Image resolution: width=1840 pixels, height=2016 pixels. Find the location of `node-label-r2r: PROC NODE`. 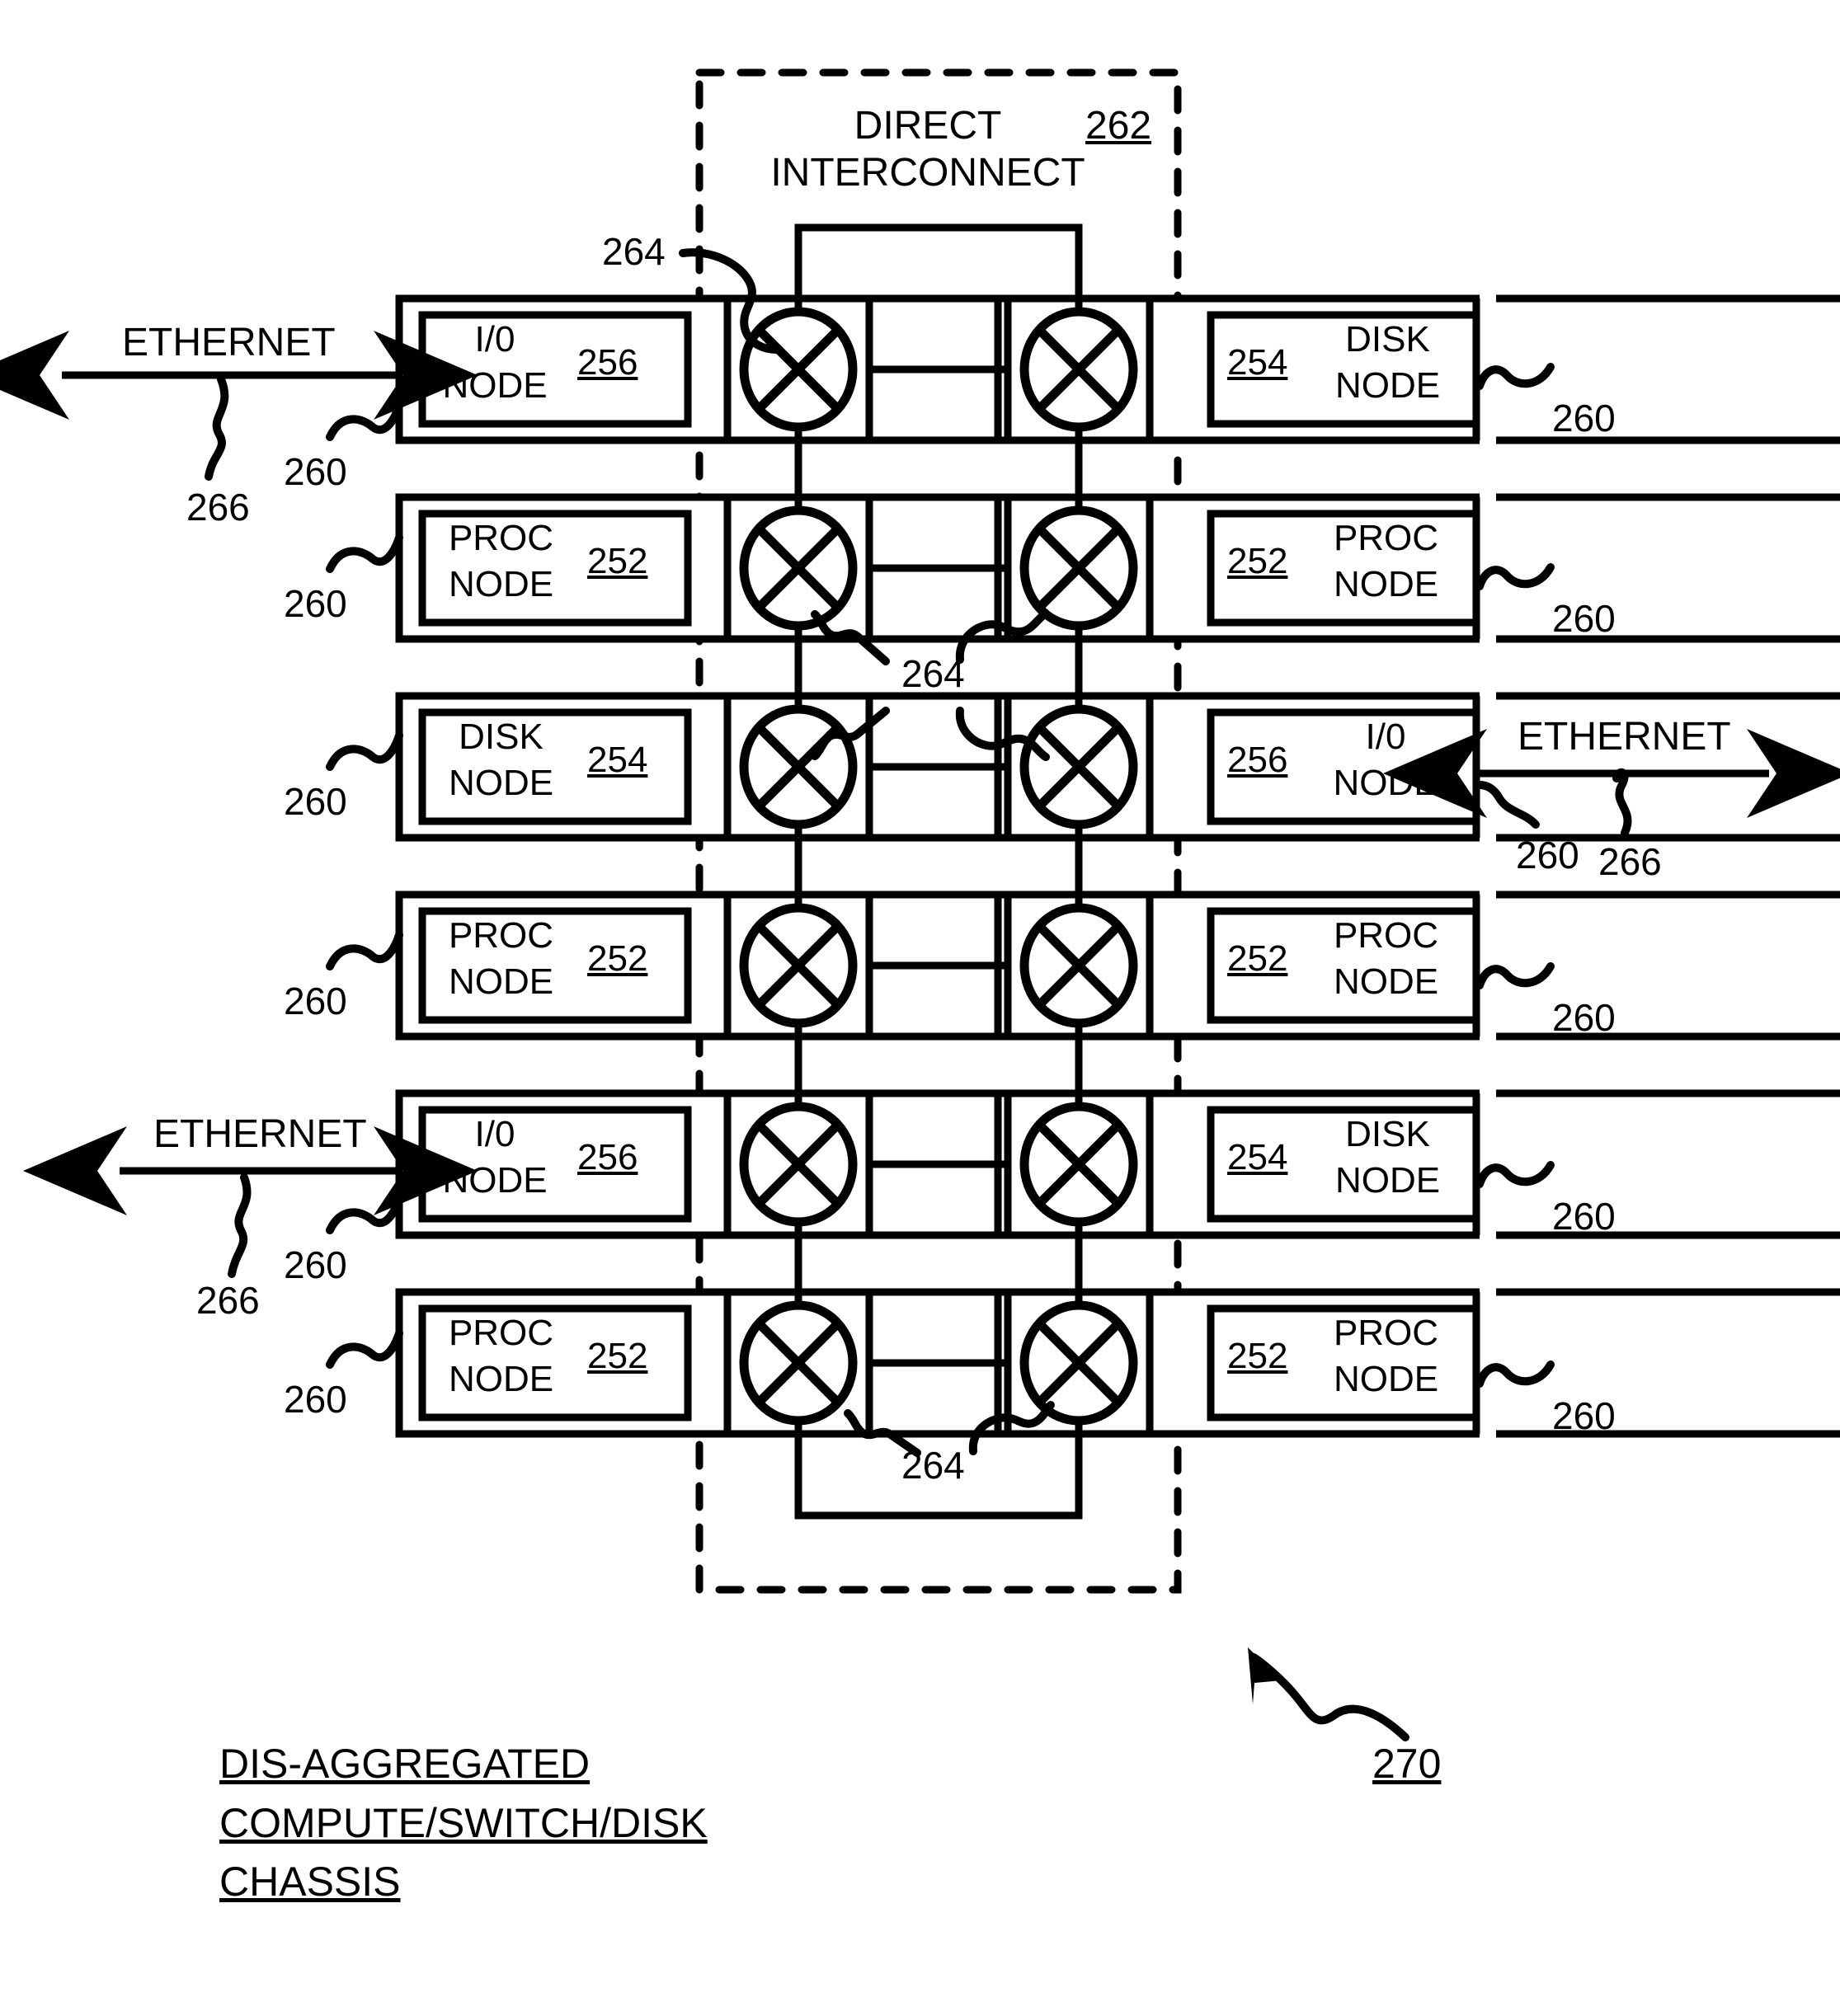

node-label-r2r: PROC NODE is located at coordinates (1386, 562).